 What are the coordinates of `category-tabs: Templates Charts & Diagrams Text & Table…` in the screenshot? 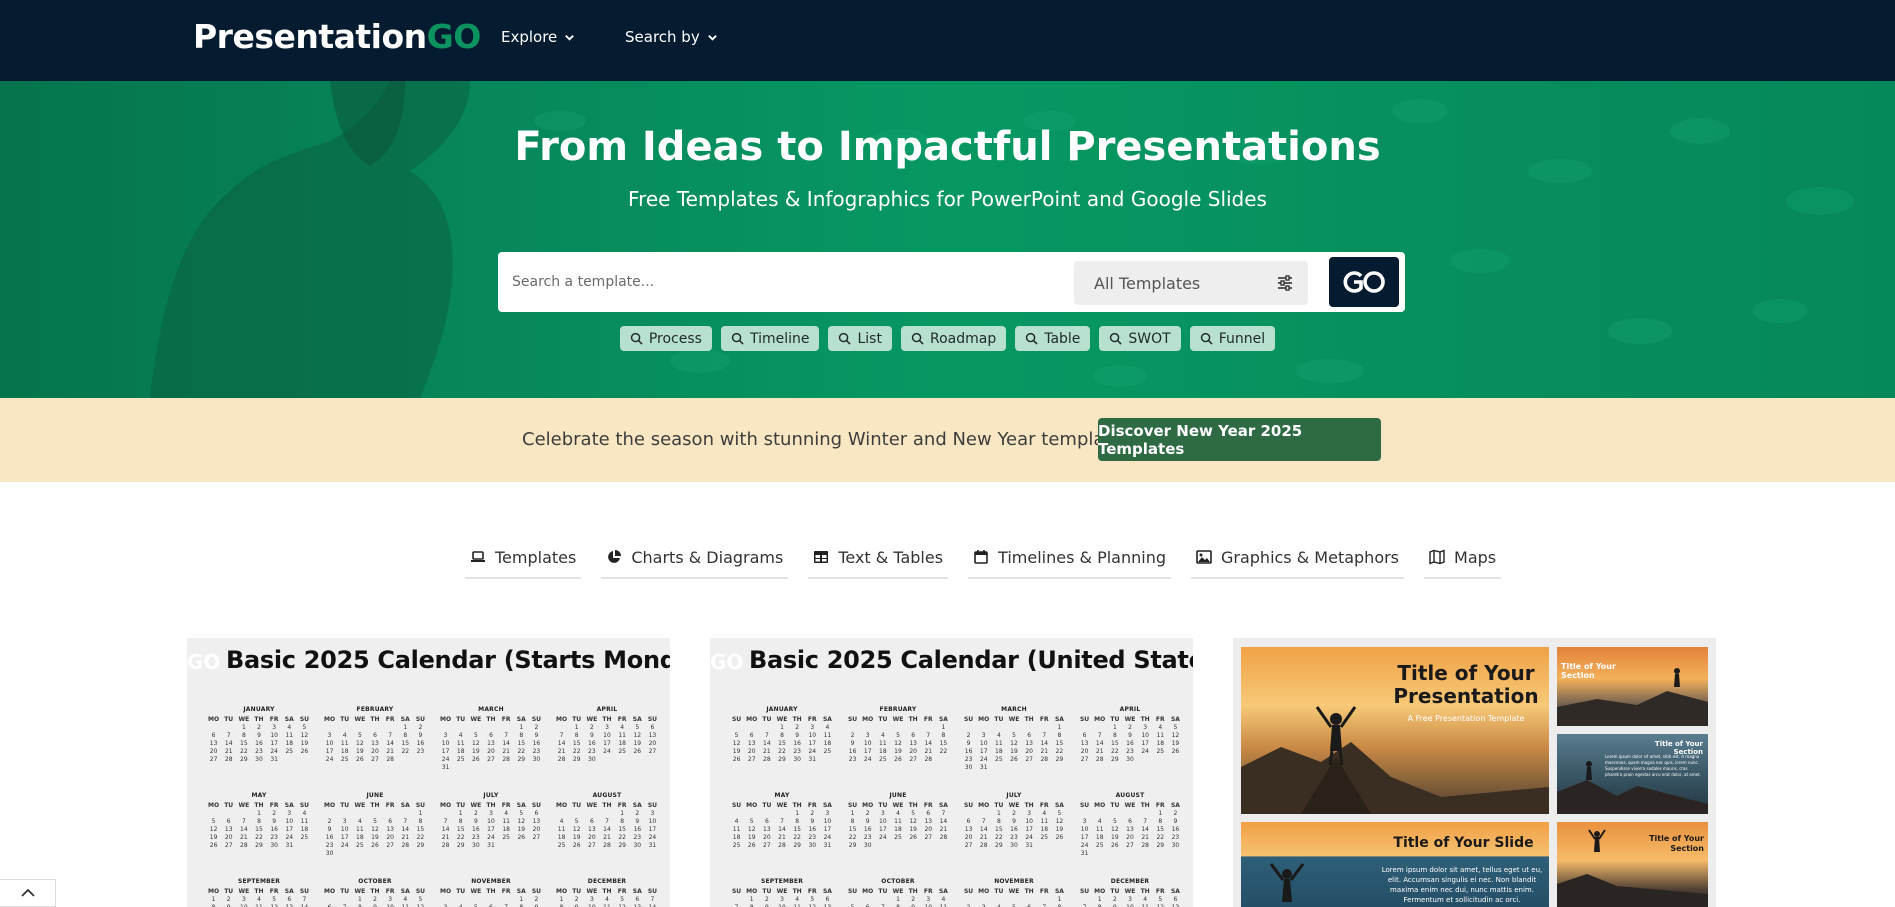 It's located at (983, 558).